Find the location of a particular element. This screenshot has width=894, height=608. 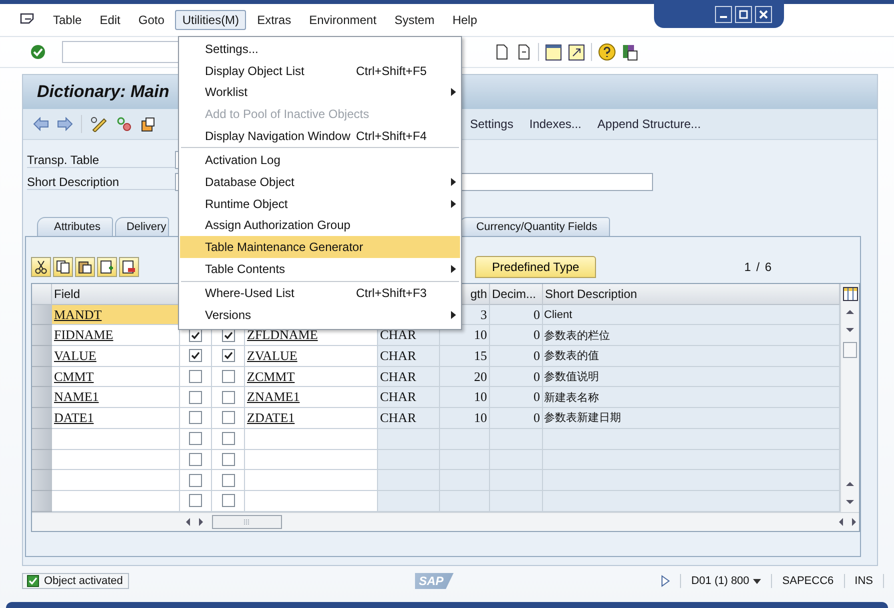

menu-item: Table Maintenance Generator is located at coordinates (320, 247).